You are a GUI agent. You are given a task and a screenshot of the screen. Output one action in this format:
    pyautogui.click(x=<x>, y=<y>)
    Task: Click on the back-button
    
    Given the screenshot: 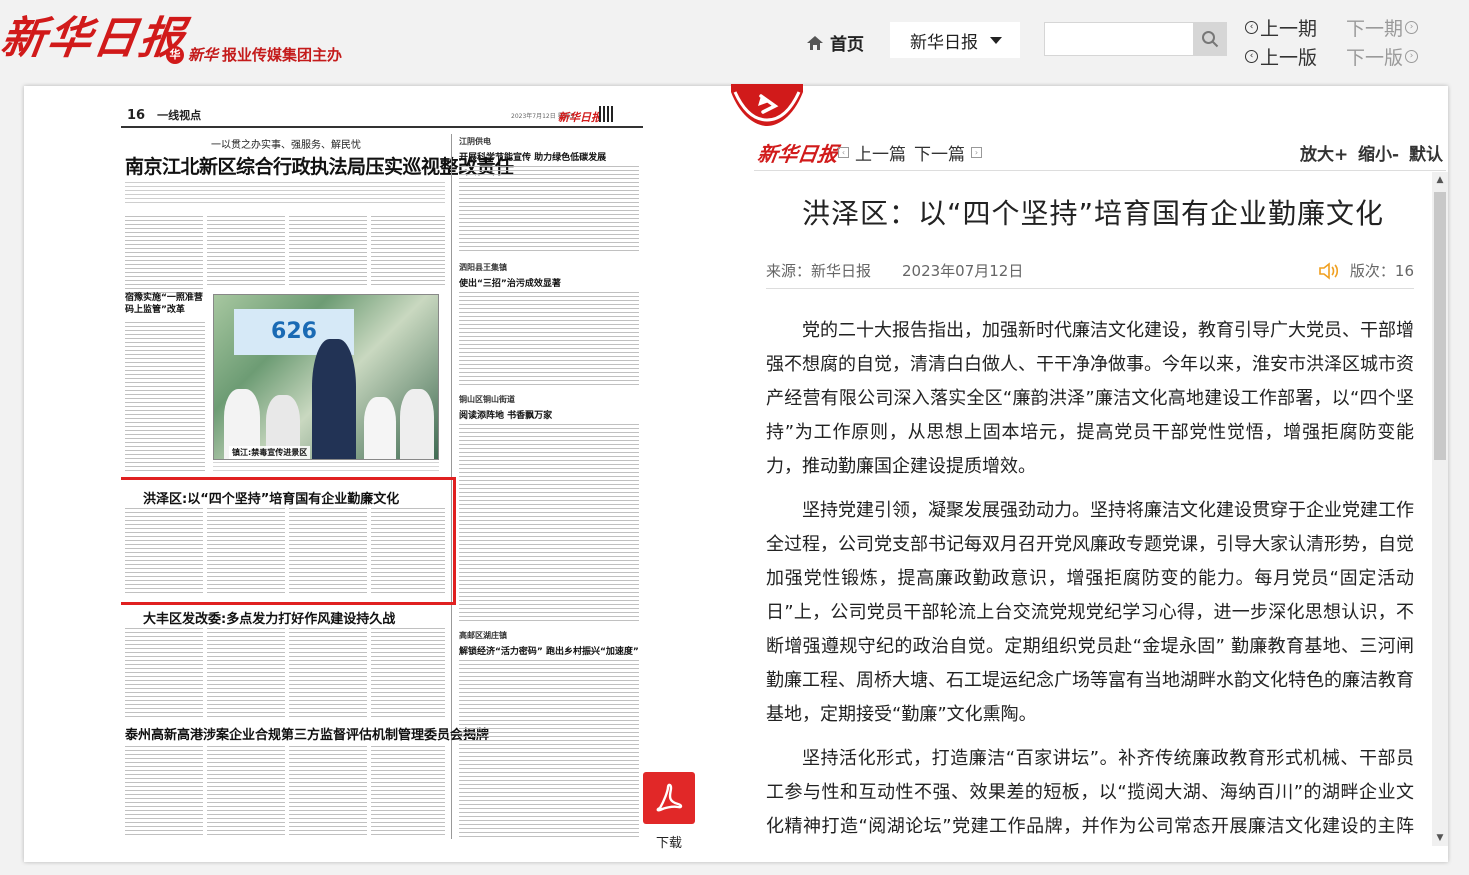 What is the action you would take?
    pyautogui.click(x=767, y=106)
    